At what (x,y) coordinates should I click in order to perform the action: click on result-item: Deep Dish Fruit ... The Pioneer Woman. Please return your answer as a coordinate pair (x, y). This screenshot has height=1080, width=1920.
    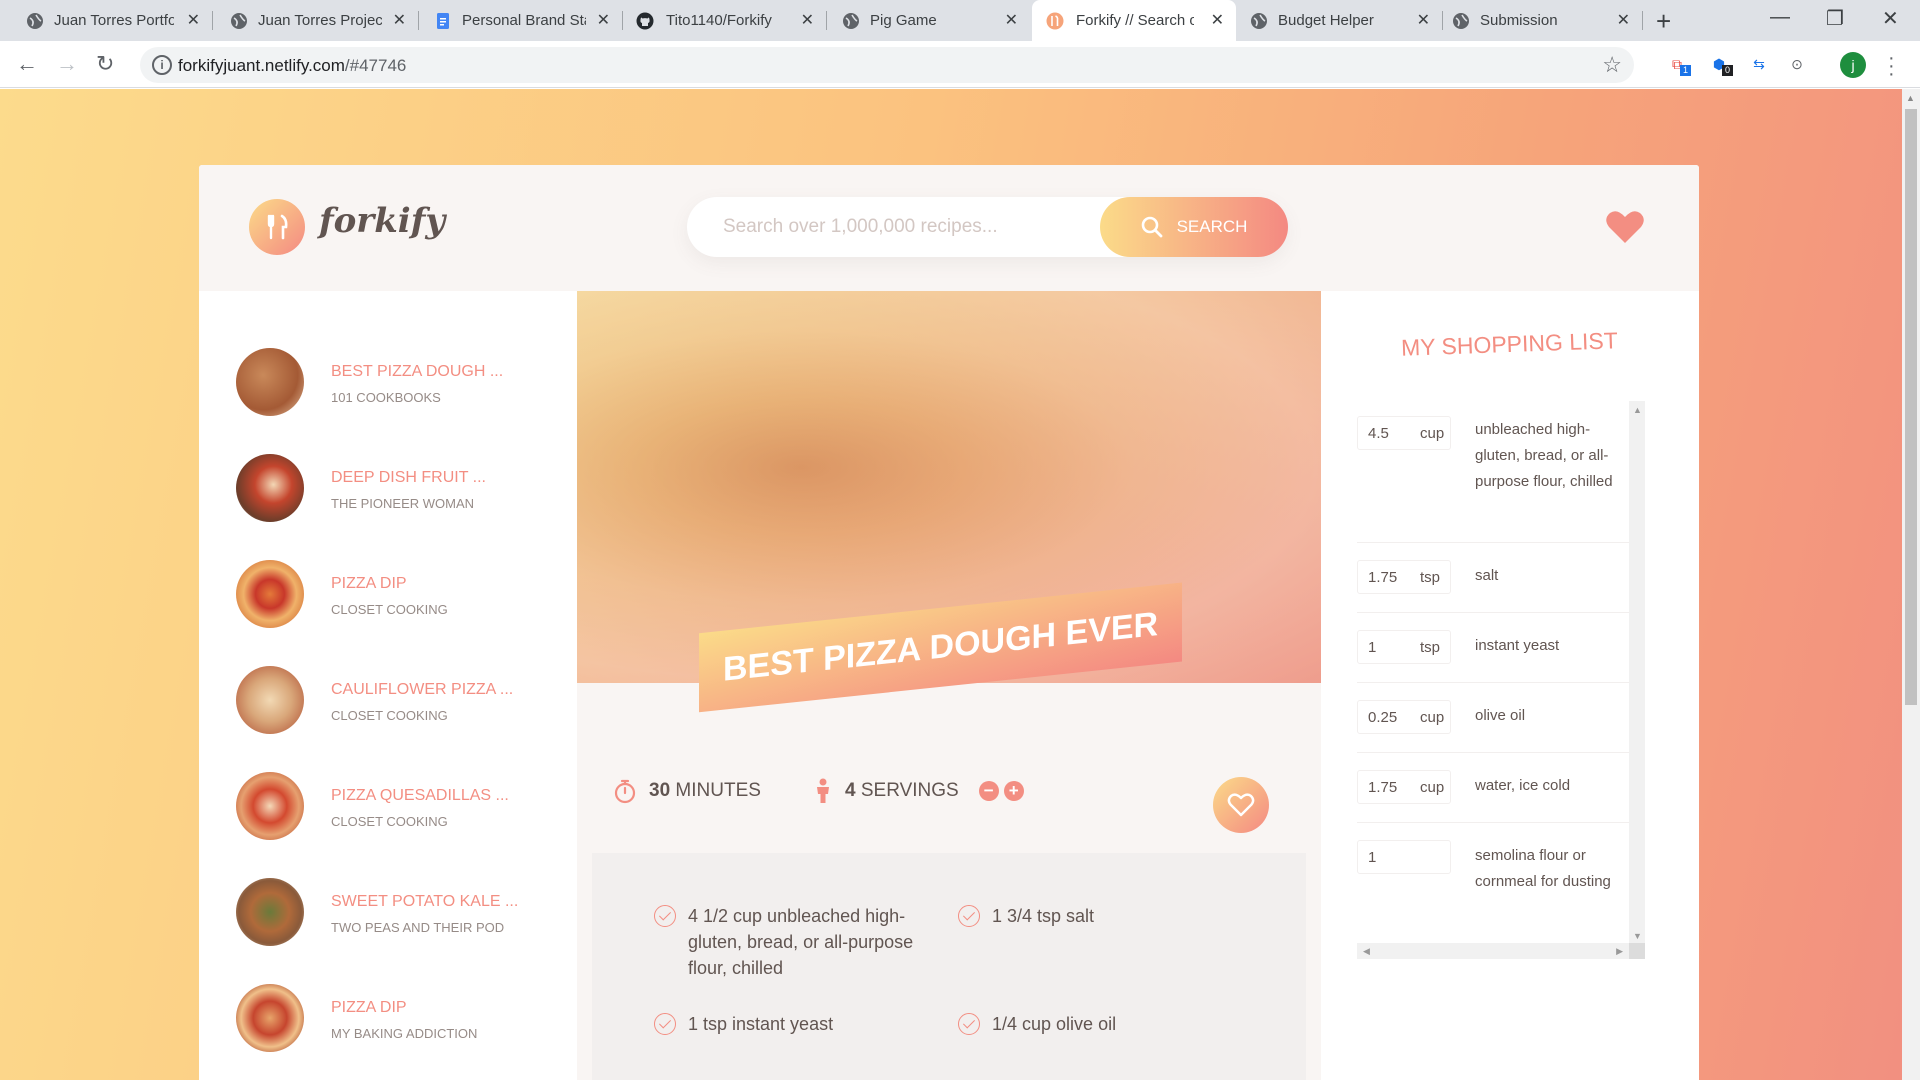
    Looking at the image, I should click on (388, 488).